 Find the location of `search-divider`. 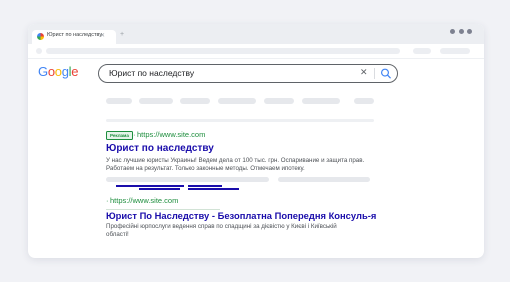

search-divider is located at coordinates (374, 73).